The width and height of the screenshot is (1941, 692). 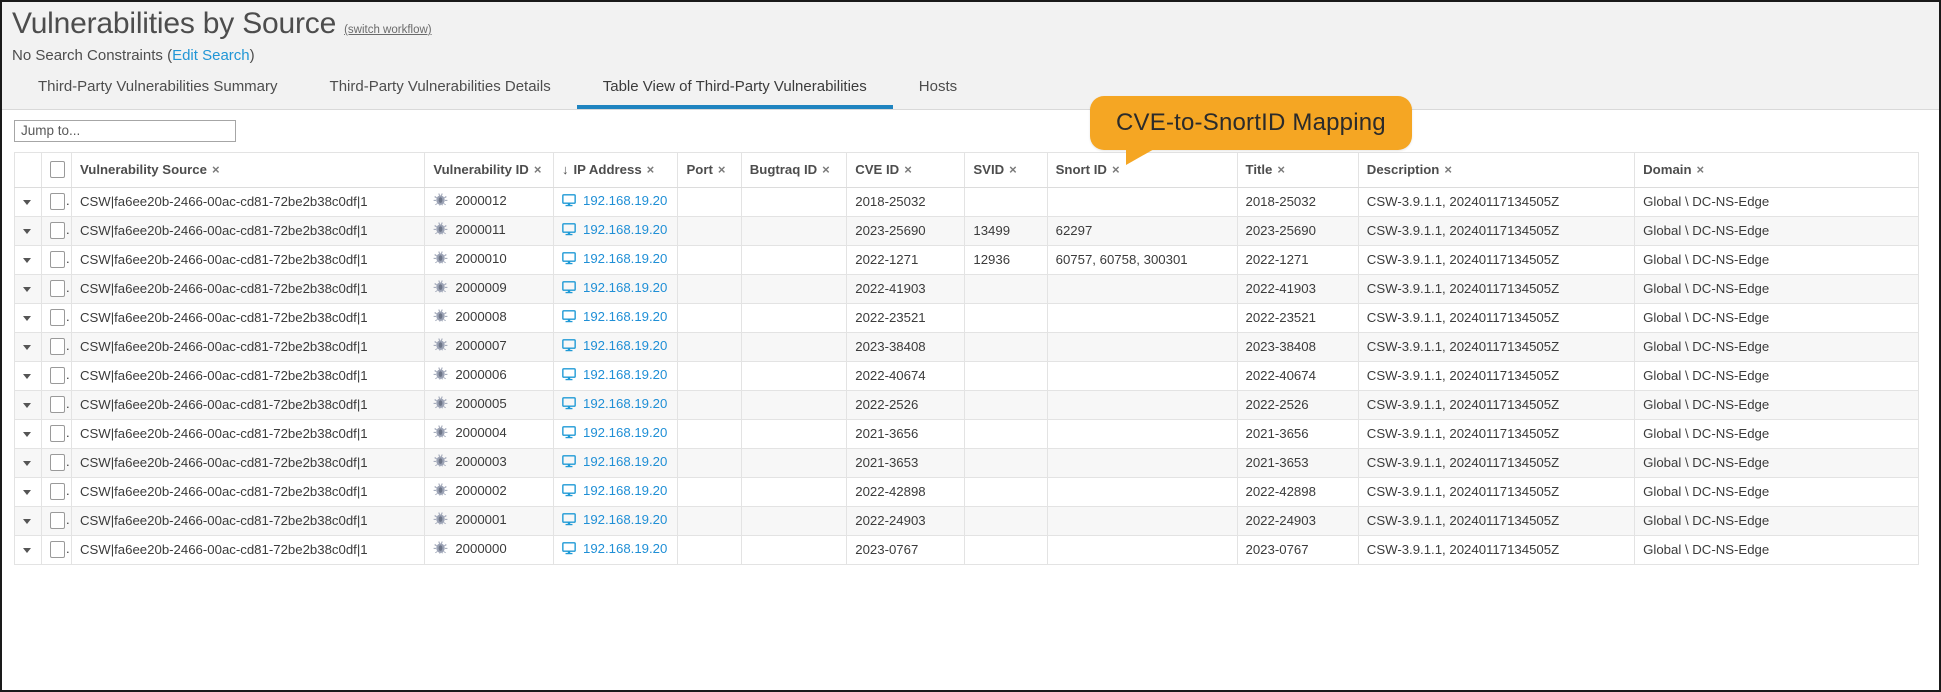 I want to click on header-svid: SVID ×, so click(x=1006, y=169).